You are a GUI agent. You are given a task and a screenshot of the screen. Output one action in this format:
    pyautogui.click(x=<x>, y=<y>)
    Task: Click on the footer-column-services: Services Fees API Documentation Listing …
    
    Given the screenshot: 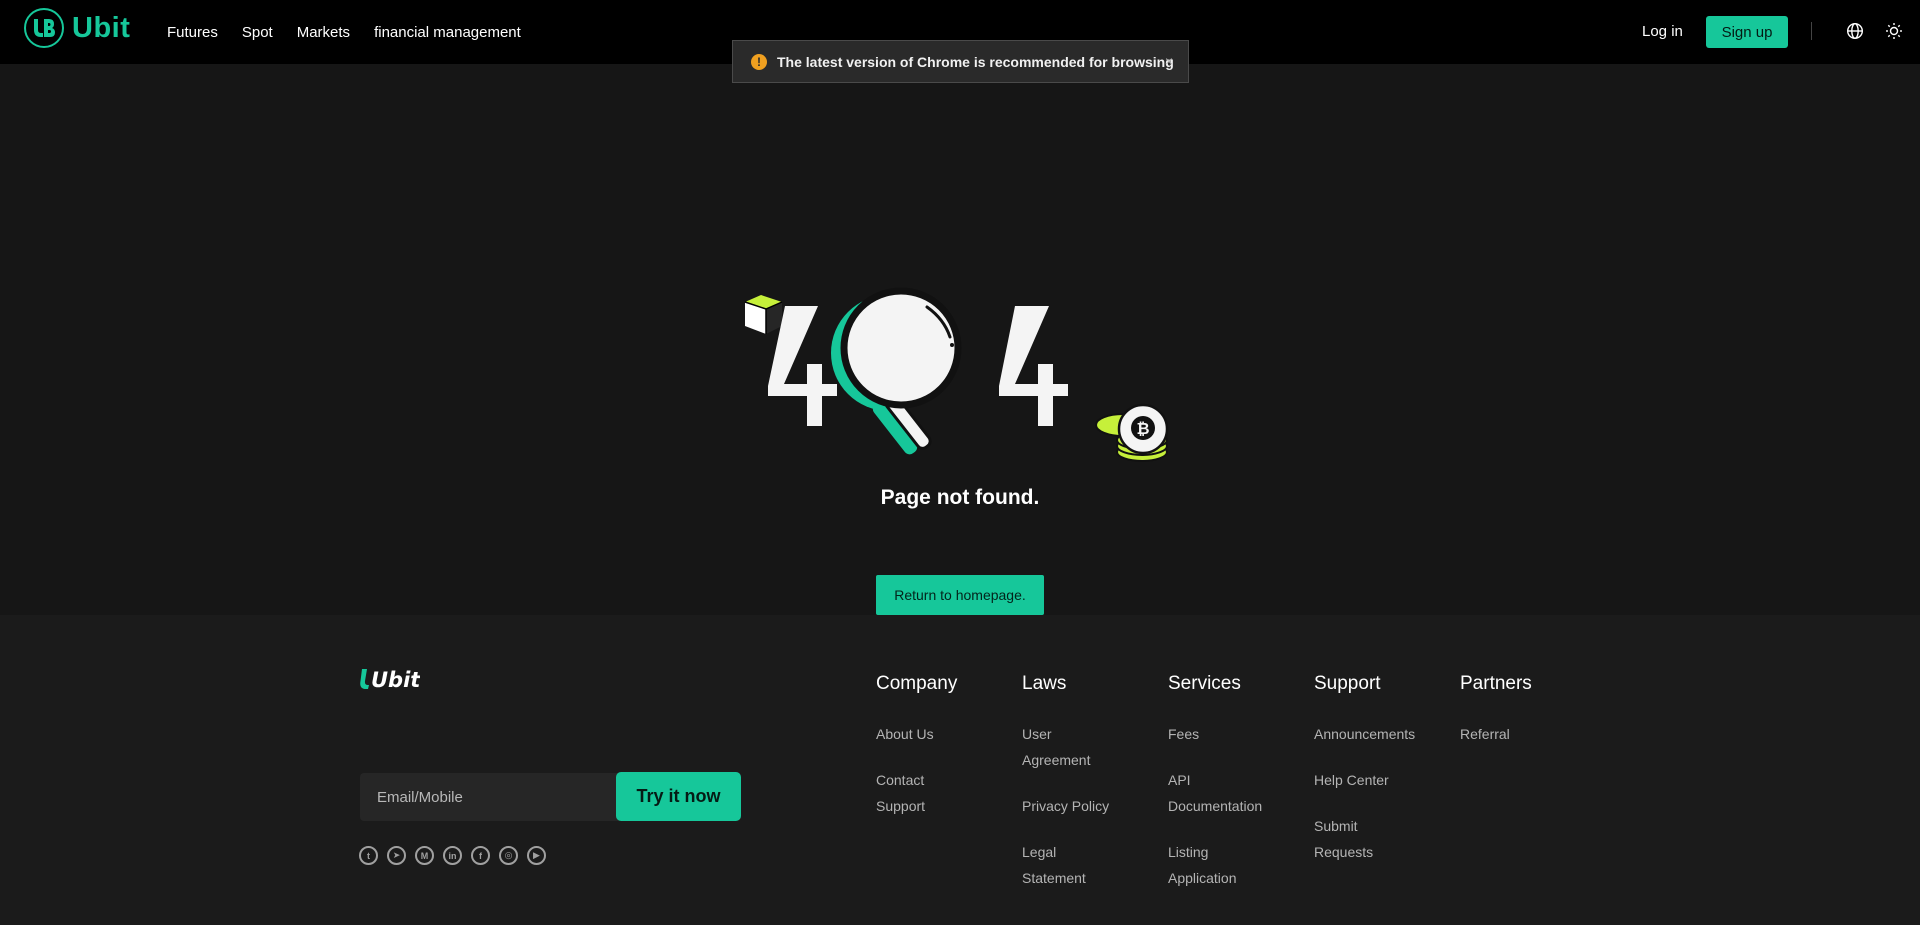 What is the action you would take?
    pyautogui.click(x=1233, y=792)
    